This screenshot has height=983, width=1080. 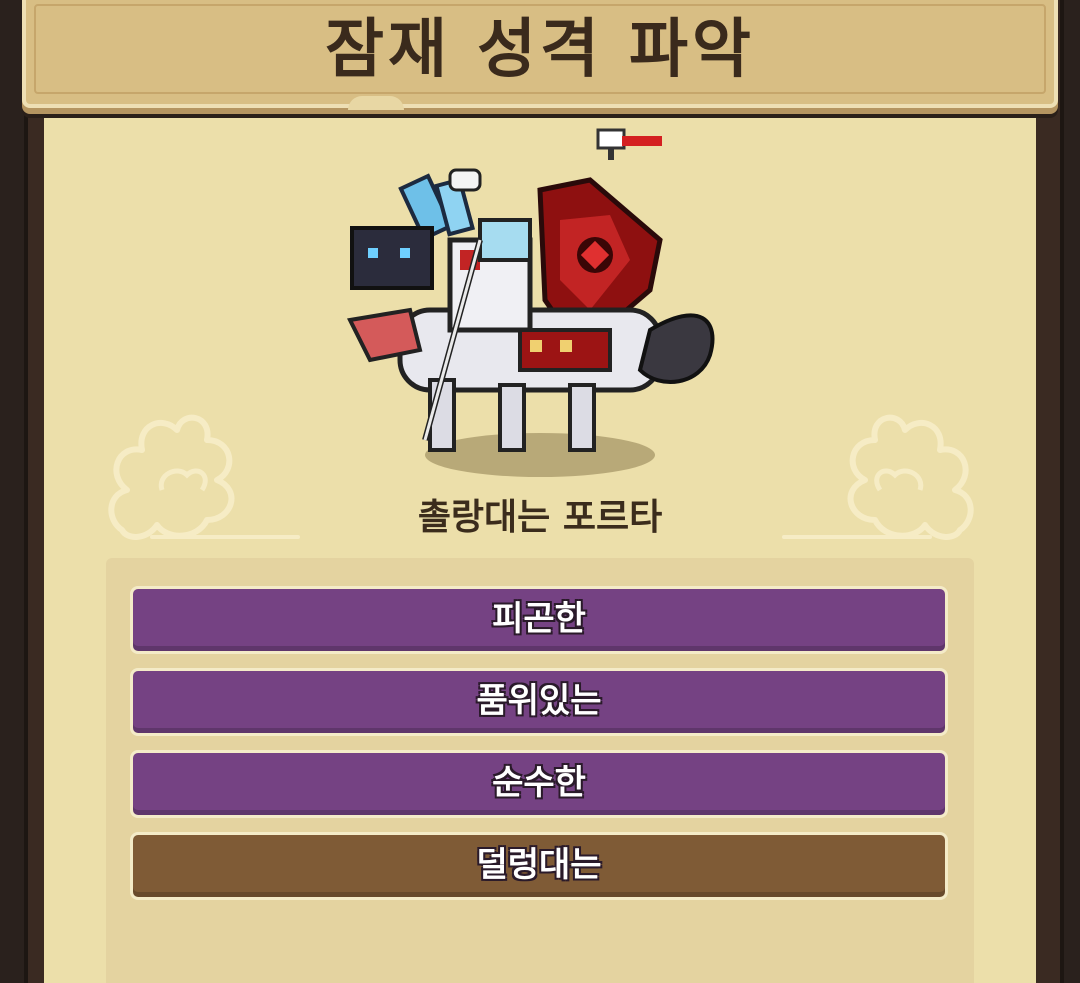 I want to click on page-title: 잠재 성격 파악, so click(x=540, y=50).